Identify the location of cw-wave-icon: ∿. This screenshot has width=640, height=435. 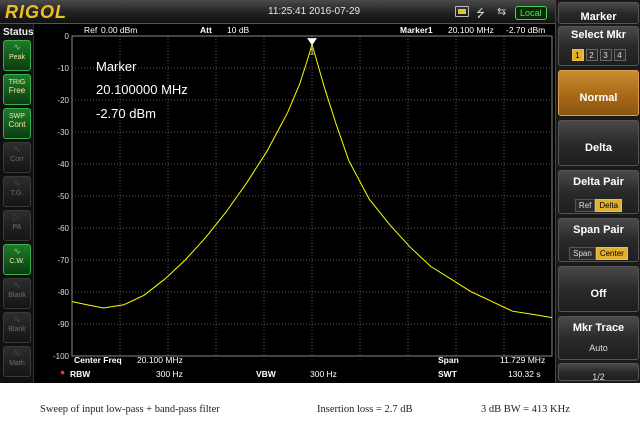
(17, 252).